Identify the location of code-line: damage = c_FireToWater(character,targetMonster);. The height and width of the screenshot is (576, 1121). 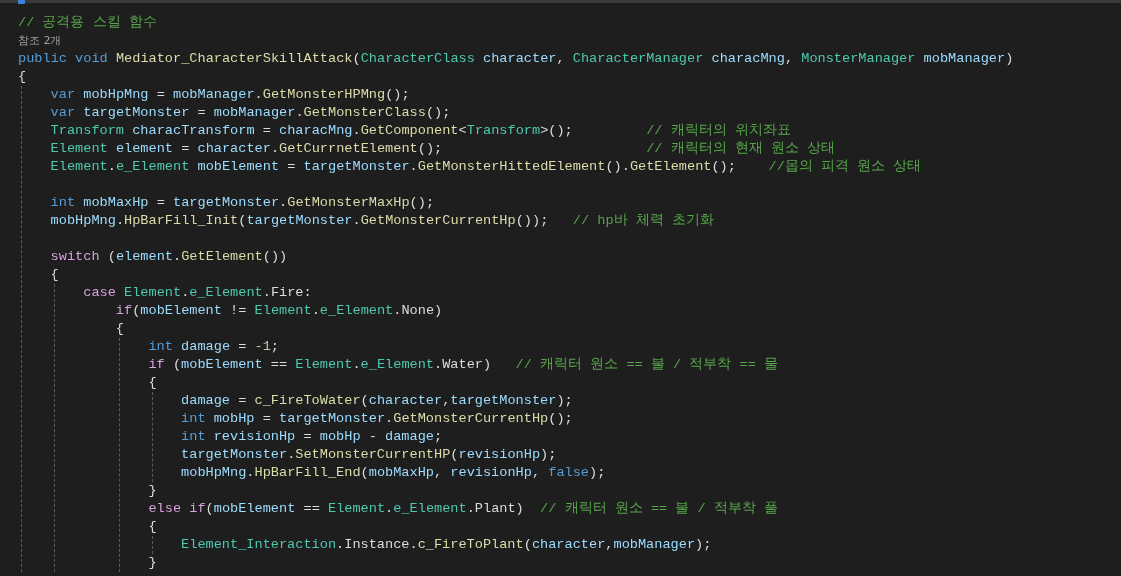
(377, 400).